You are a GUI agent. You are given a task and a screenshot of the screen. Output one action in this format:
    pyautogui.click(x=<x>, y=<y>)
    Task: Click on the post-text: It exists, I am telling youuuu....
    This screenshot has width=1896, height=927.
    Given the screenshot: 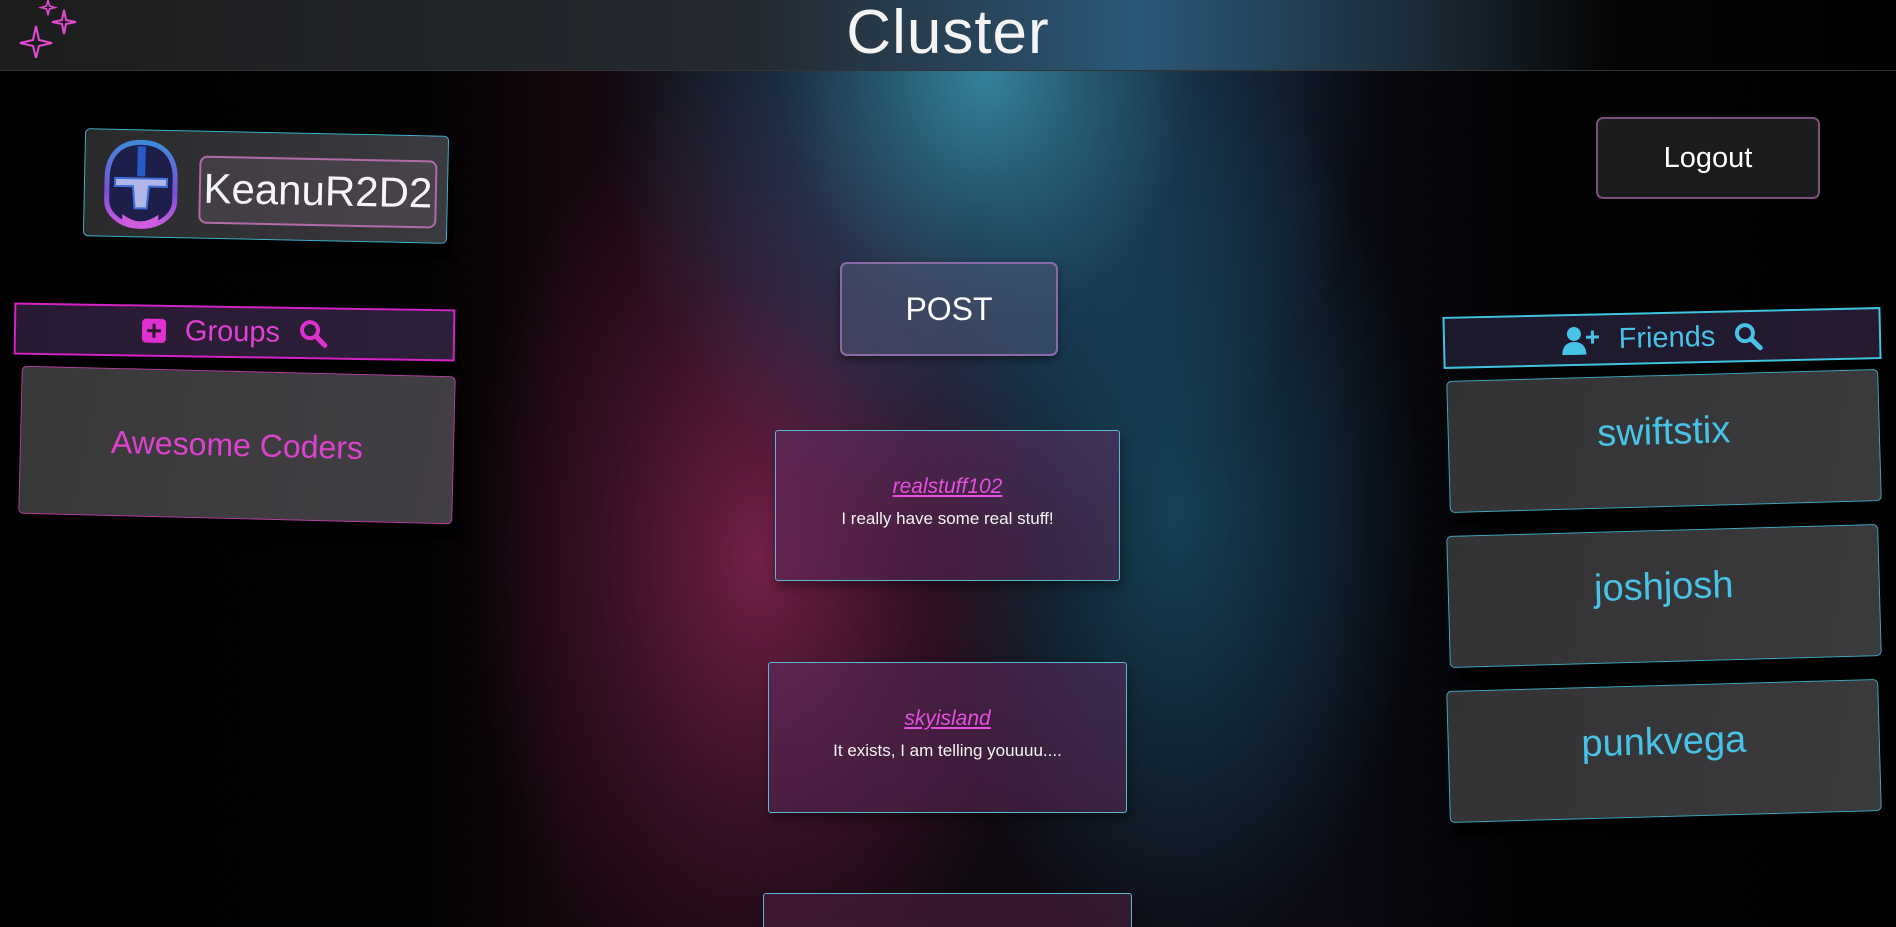 What is the action you would take?
    pyautogui.click(x=947, y=750)
    